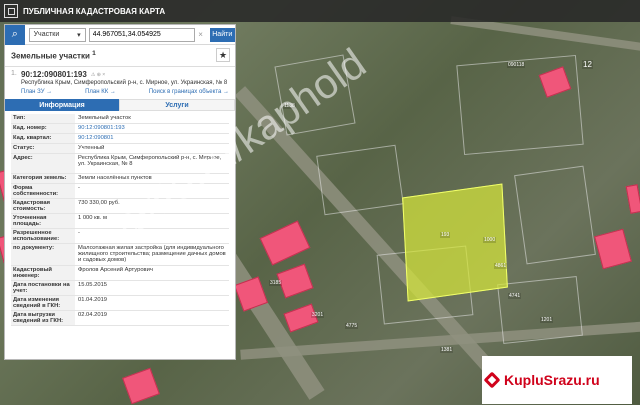 The height and width of the screenshot is (405, 640). Describe the element at coordinates (43, 206) in the screenshot. I see `attribute-key: Кадастровая стоимость:` at that location.